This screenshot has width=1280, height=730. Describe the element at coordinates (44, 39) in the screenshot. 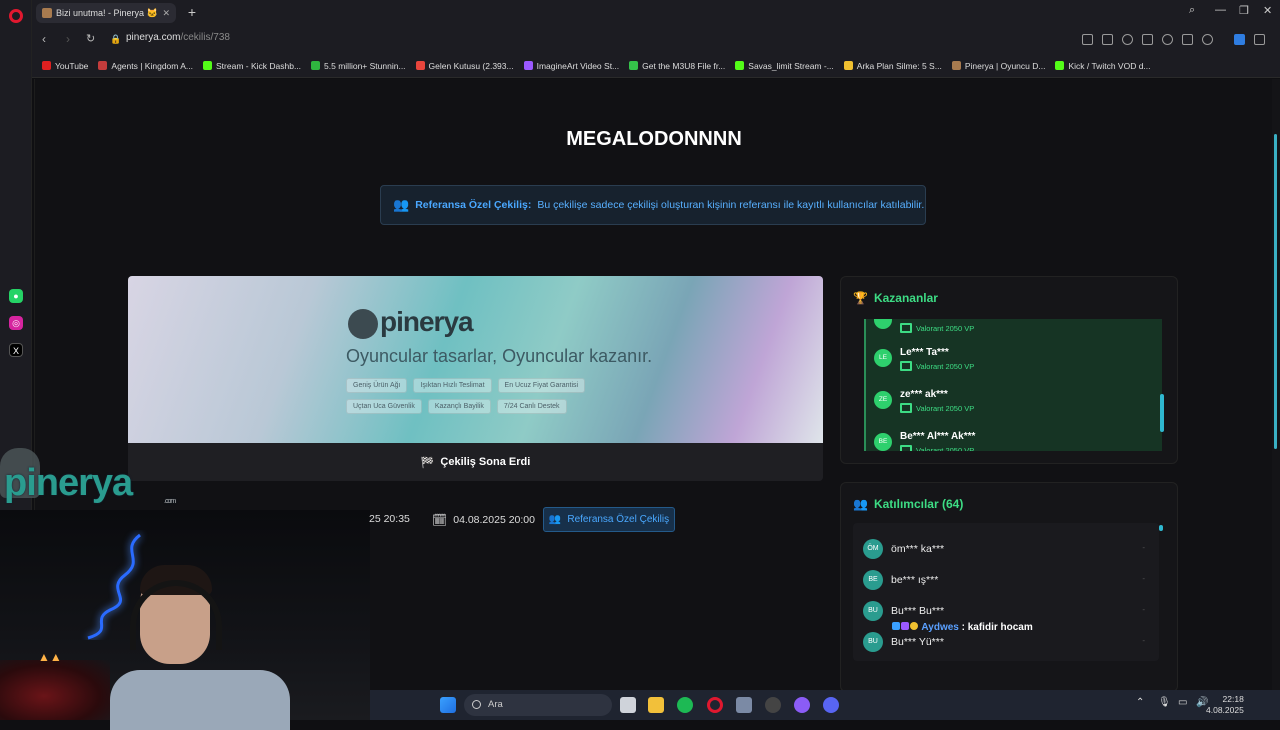

I see `back-icon: ‹` at that location.